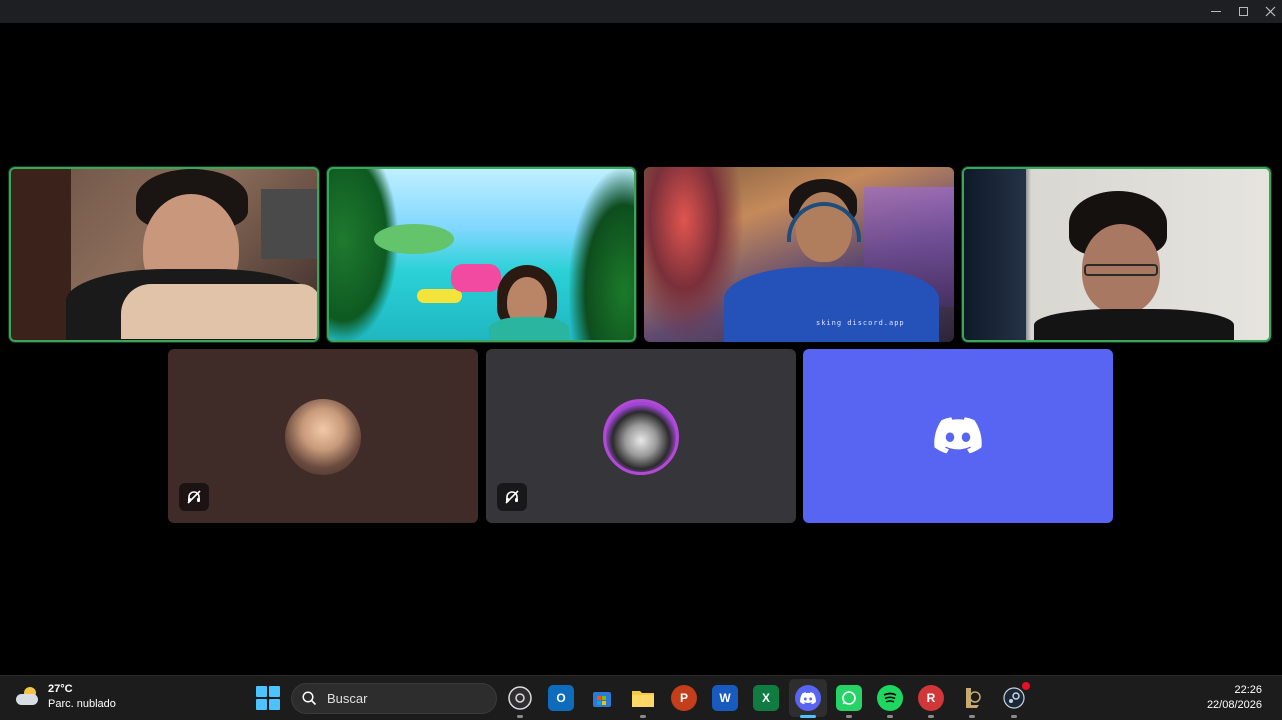  Describe the element at coordinates (931, 698) in the screenshot. I see `riot-client-icon: R` at that location.